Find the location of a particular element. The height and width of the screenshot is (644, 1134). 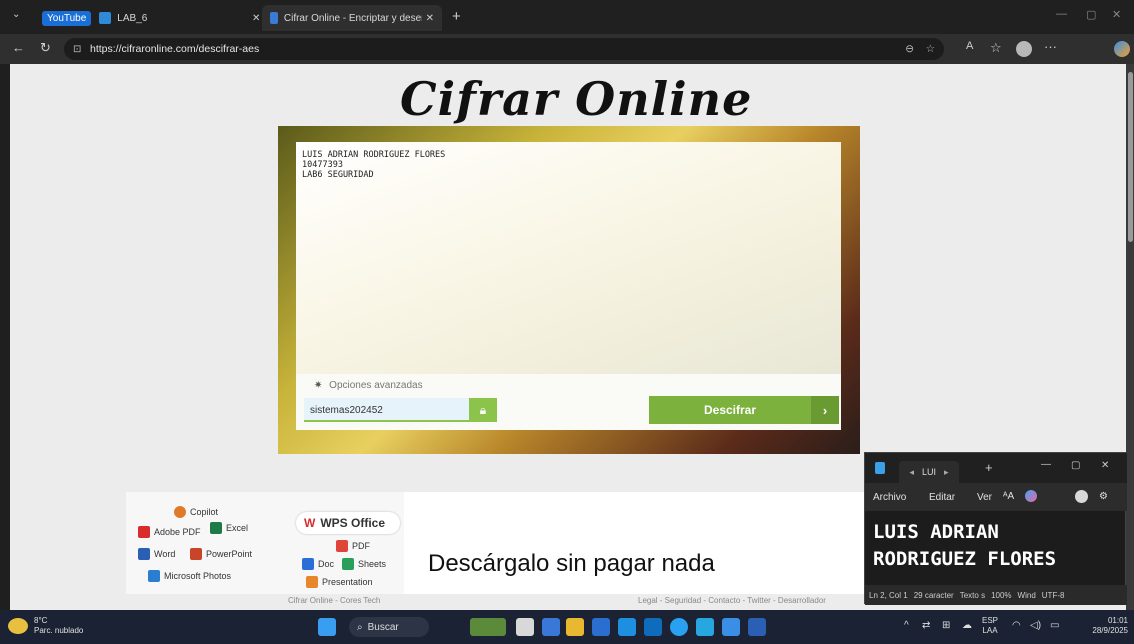

ad-excel: Excel is located at coordinates (229, 528).